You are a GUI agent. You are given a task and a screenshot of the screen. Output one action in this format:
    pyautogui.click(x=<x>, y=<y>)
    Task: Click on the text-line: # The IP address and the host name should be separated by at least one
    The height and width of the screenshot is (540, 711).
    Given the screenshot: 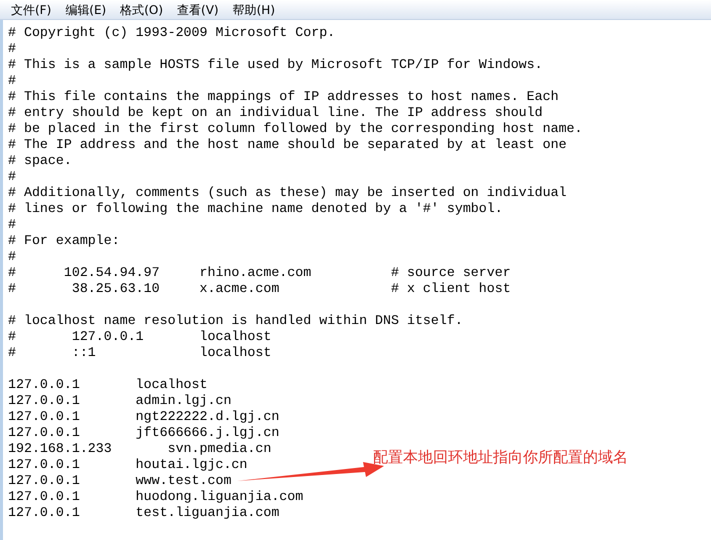 What is the action you would take?
    pyautogui.click(x=287, y=145)
    